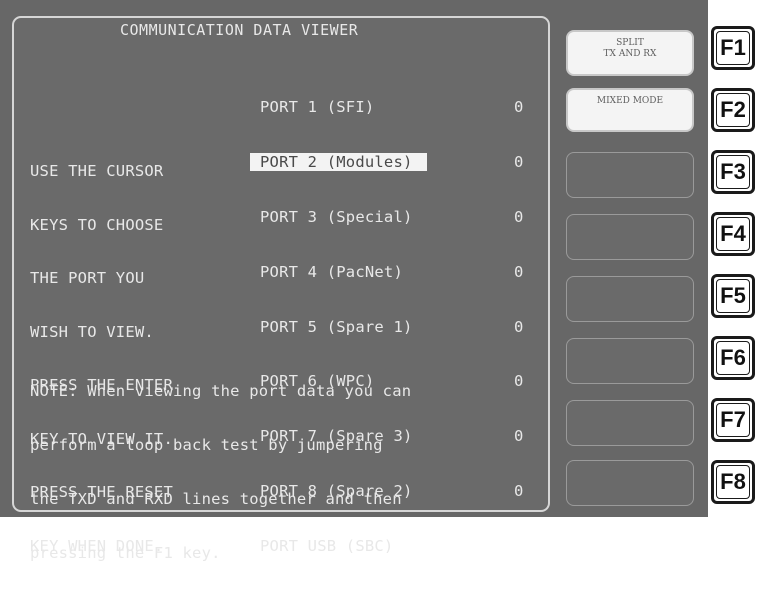 The height and width of the screenshot is (599, 758). What do you see at coordinates (87, 278) in the screenshot?
I see `instruction-line: THE PORT YOU` at bounding box center [87, 278].